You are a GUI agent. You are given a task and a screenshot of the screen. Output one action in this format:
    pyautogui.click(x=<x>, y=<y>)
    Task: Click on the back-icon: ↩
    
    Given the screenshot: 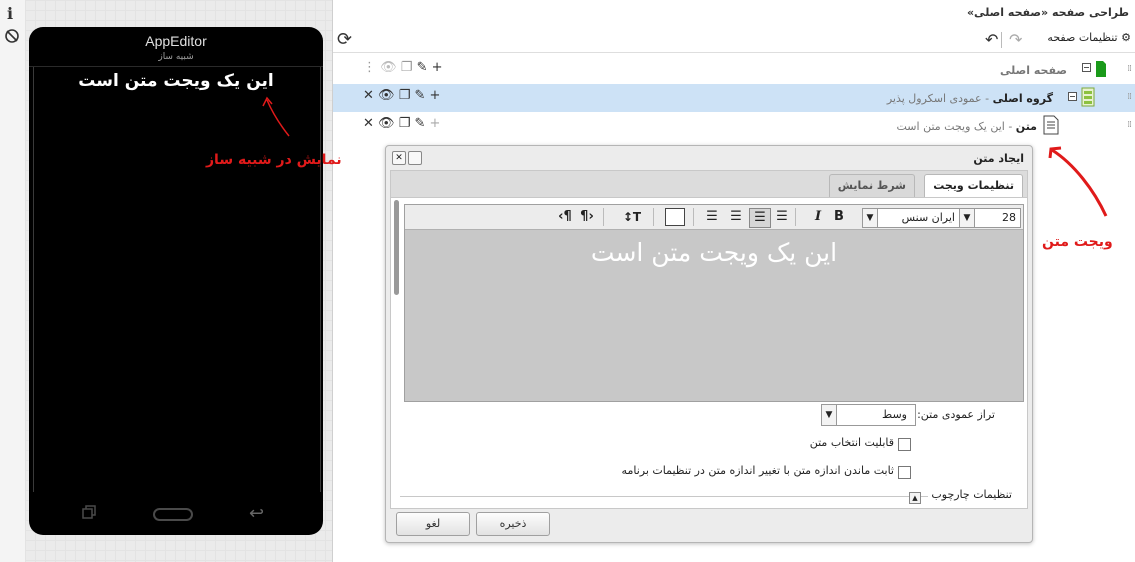 What is the action you would take?
    pyautogui.click(x=256, y=513)
    